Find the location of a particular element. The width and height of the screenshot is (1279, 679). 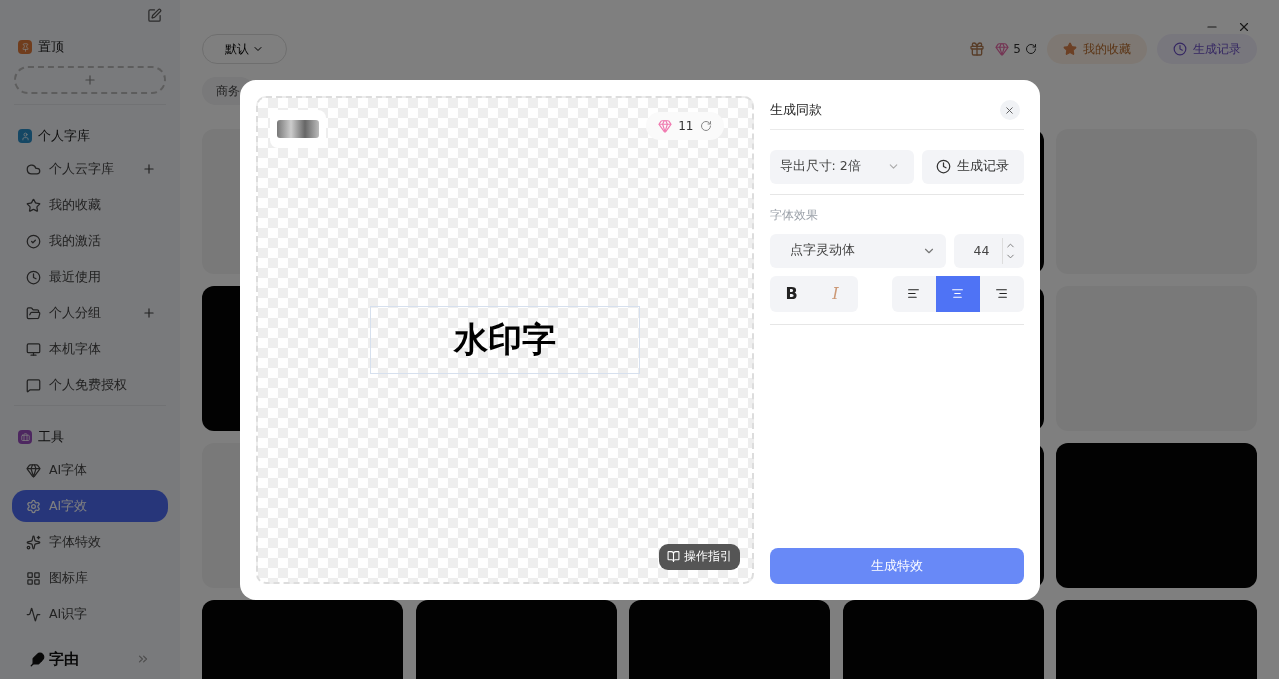

user-icon is located at coordinates (25, 136).